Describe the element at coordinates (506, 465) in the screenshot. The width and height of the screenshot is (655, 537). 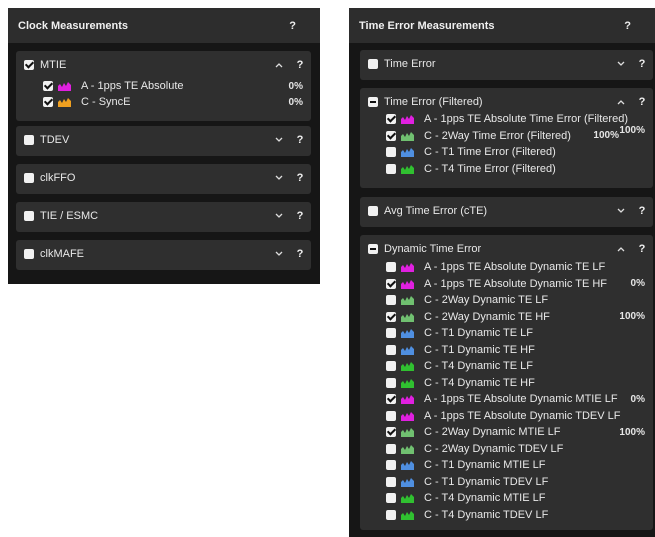
I see `list-item: C - T1 Dynamic MTIE LF` at that location.